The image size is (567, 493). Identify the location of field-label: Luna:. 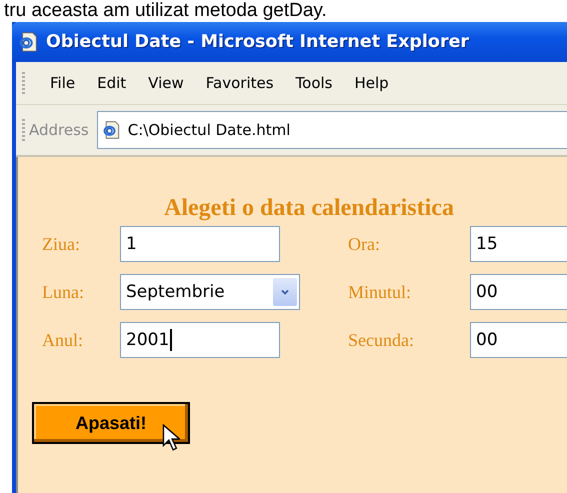
(63, 292).